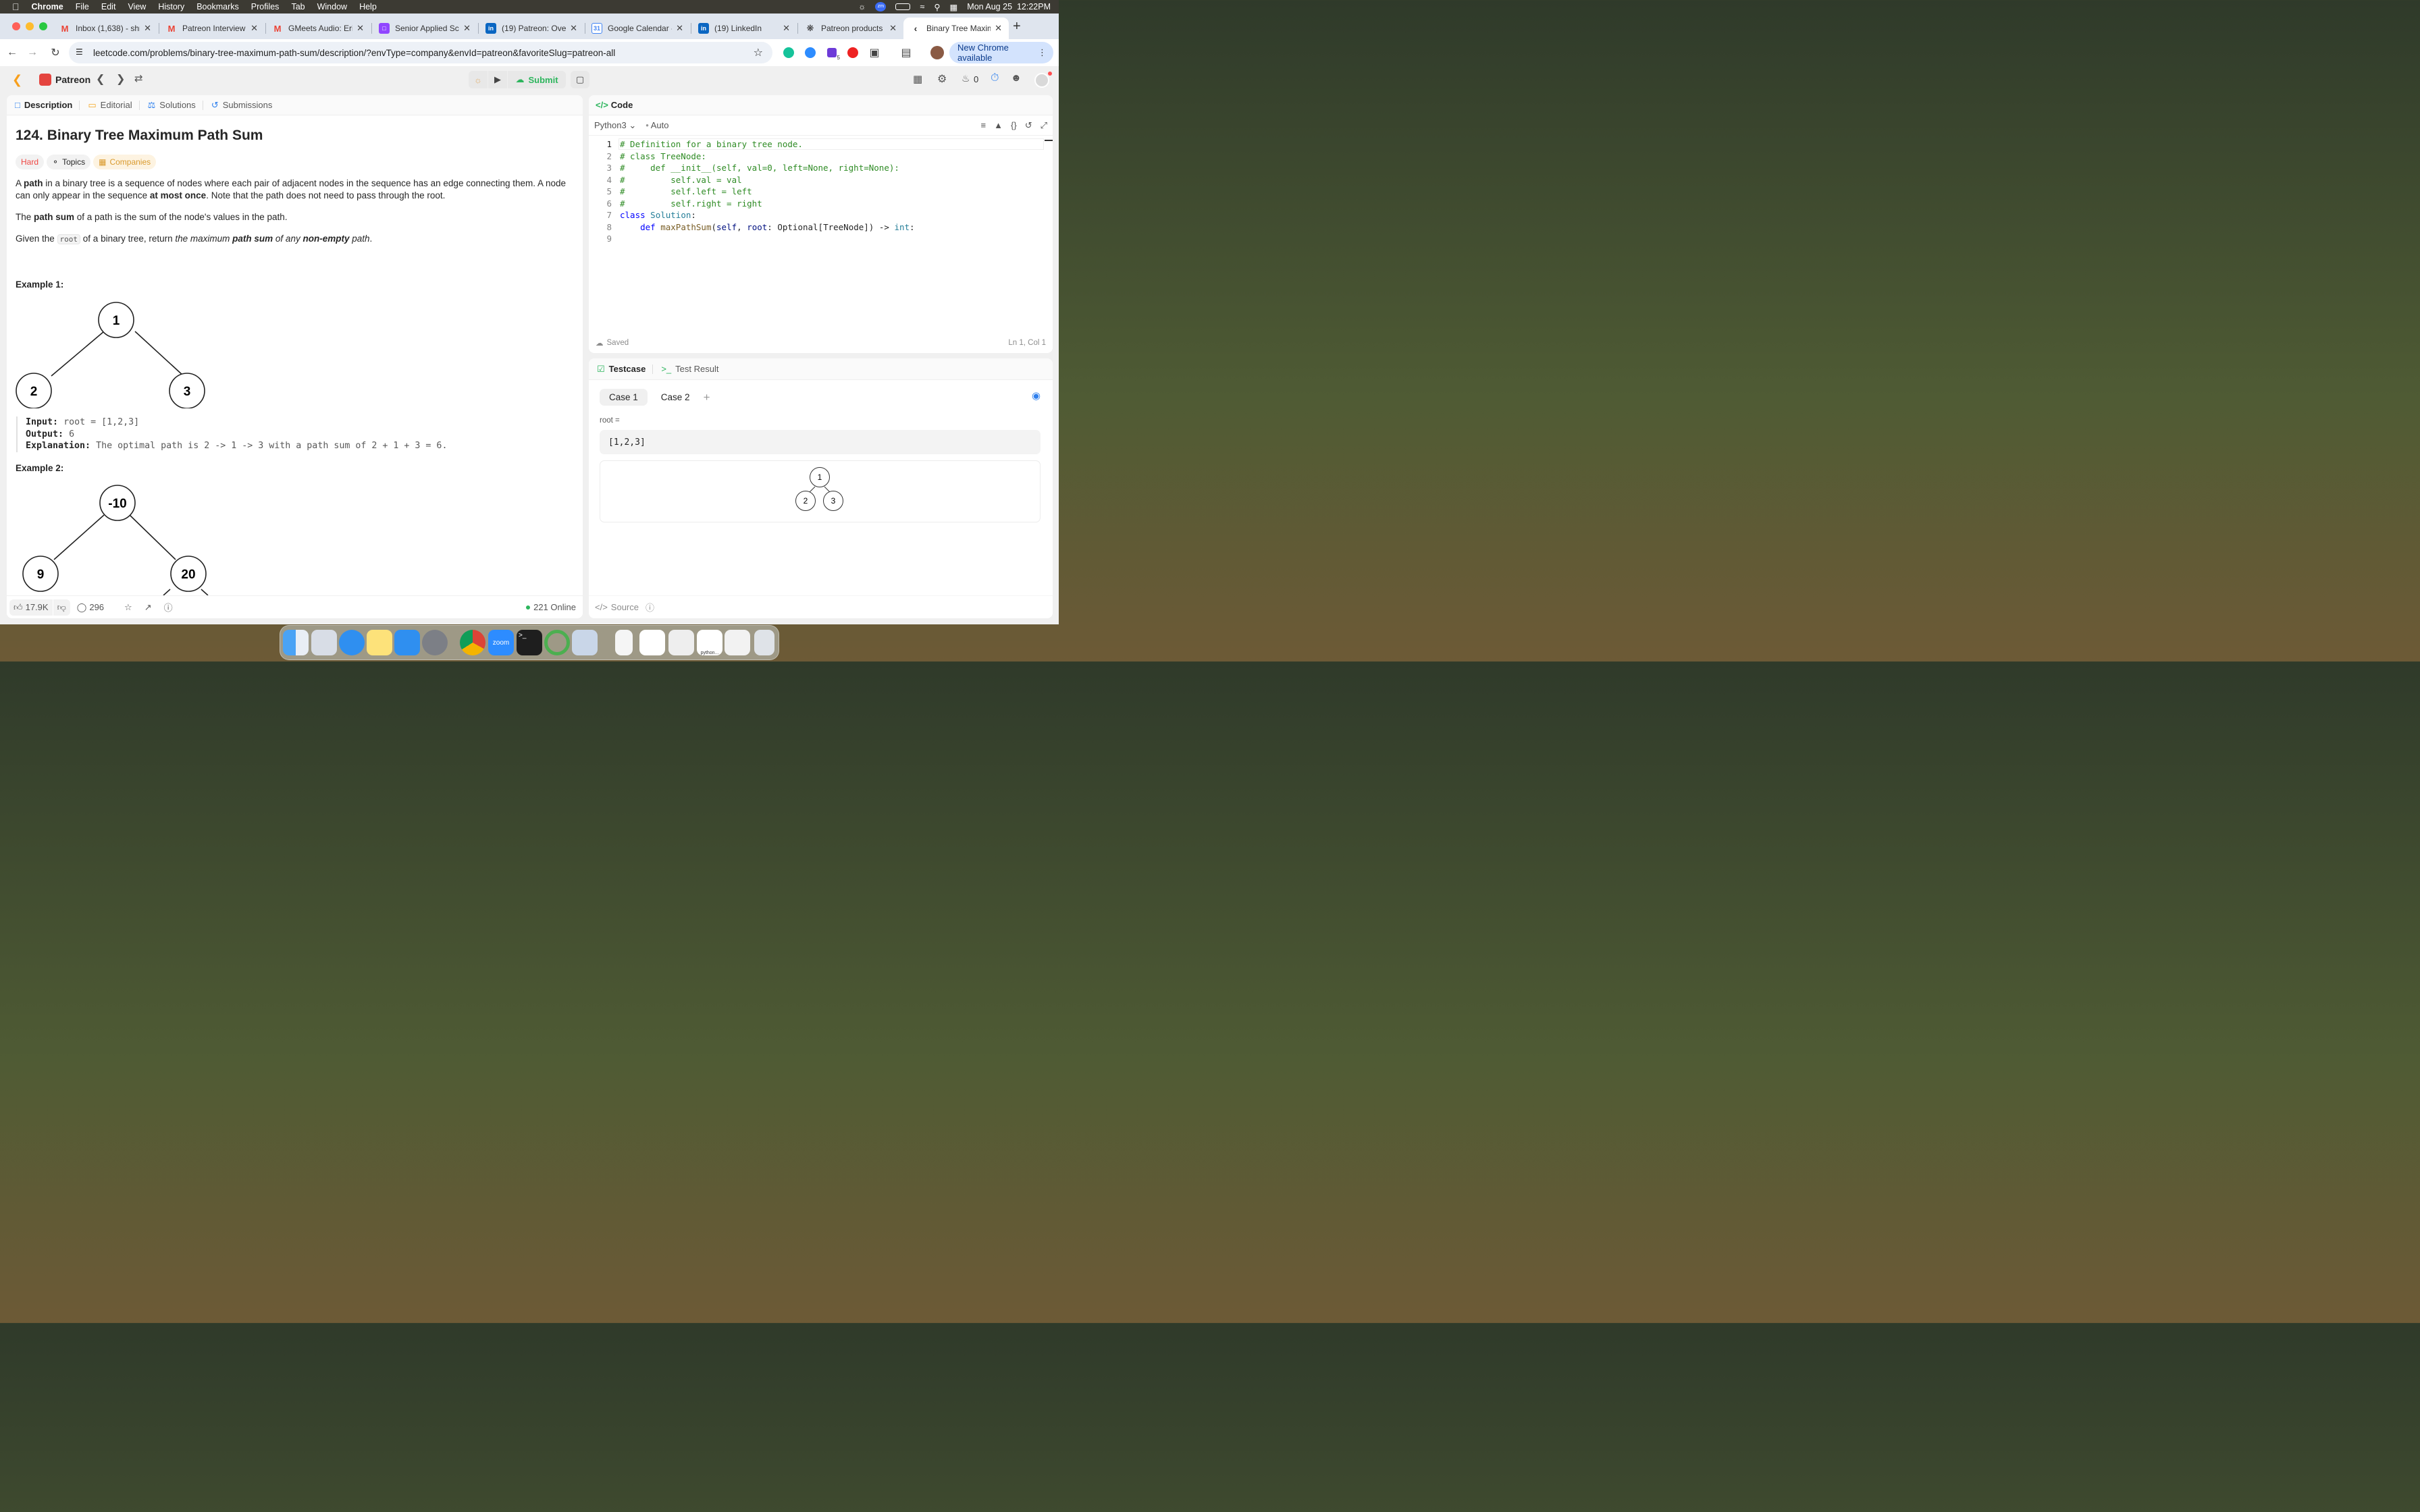 The height and width of the screenshot is (1512, 2420). I want to click on grammarly-icon, so click(789, 53).